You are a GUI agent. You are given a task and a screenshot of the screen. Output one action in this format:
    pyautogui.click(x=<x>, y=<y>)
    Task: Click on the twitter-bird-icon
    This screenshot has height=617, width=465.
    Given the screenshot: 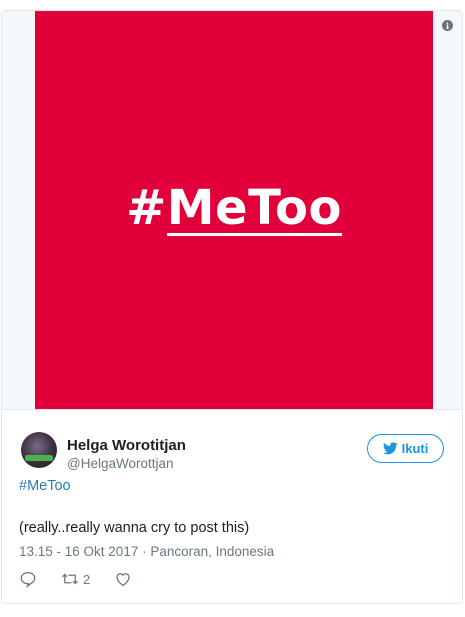 What is the action you would take?
    pyautogui.click(x=390, y=448)
    